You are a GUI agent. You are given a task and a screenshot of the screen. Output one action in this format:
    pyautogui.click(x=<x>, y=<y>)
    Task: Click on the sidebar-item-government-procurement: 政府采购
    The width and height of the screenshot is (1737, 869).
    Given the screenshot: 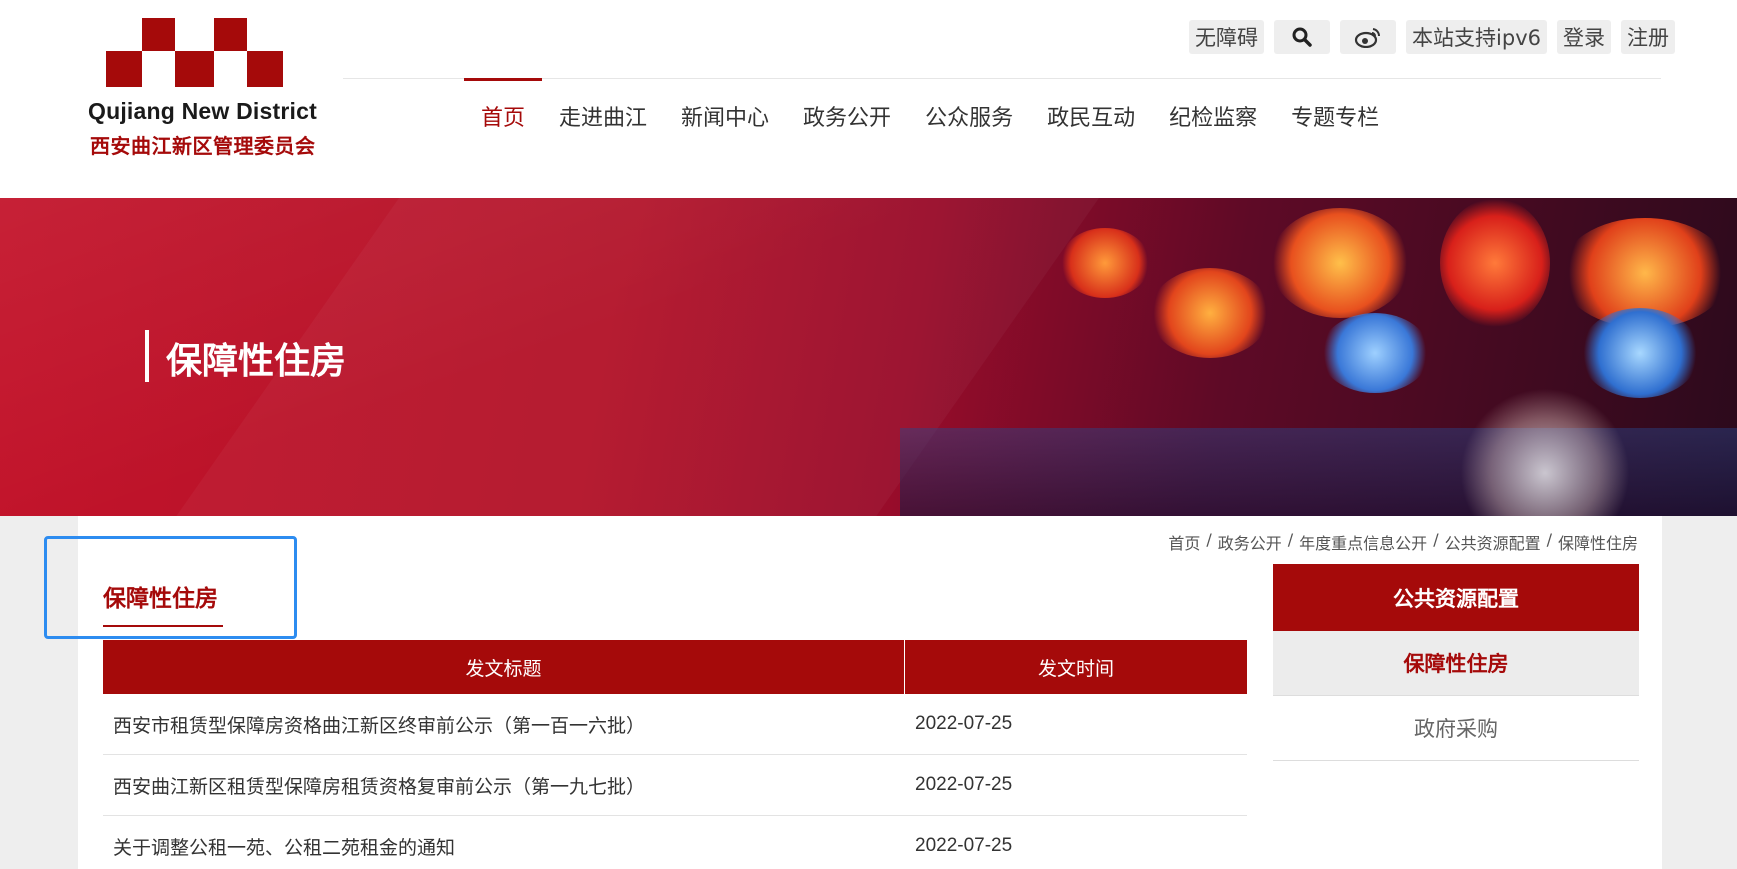 What is the action you would take?
    pyautogui.click(x=1456, y=728)
    